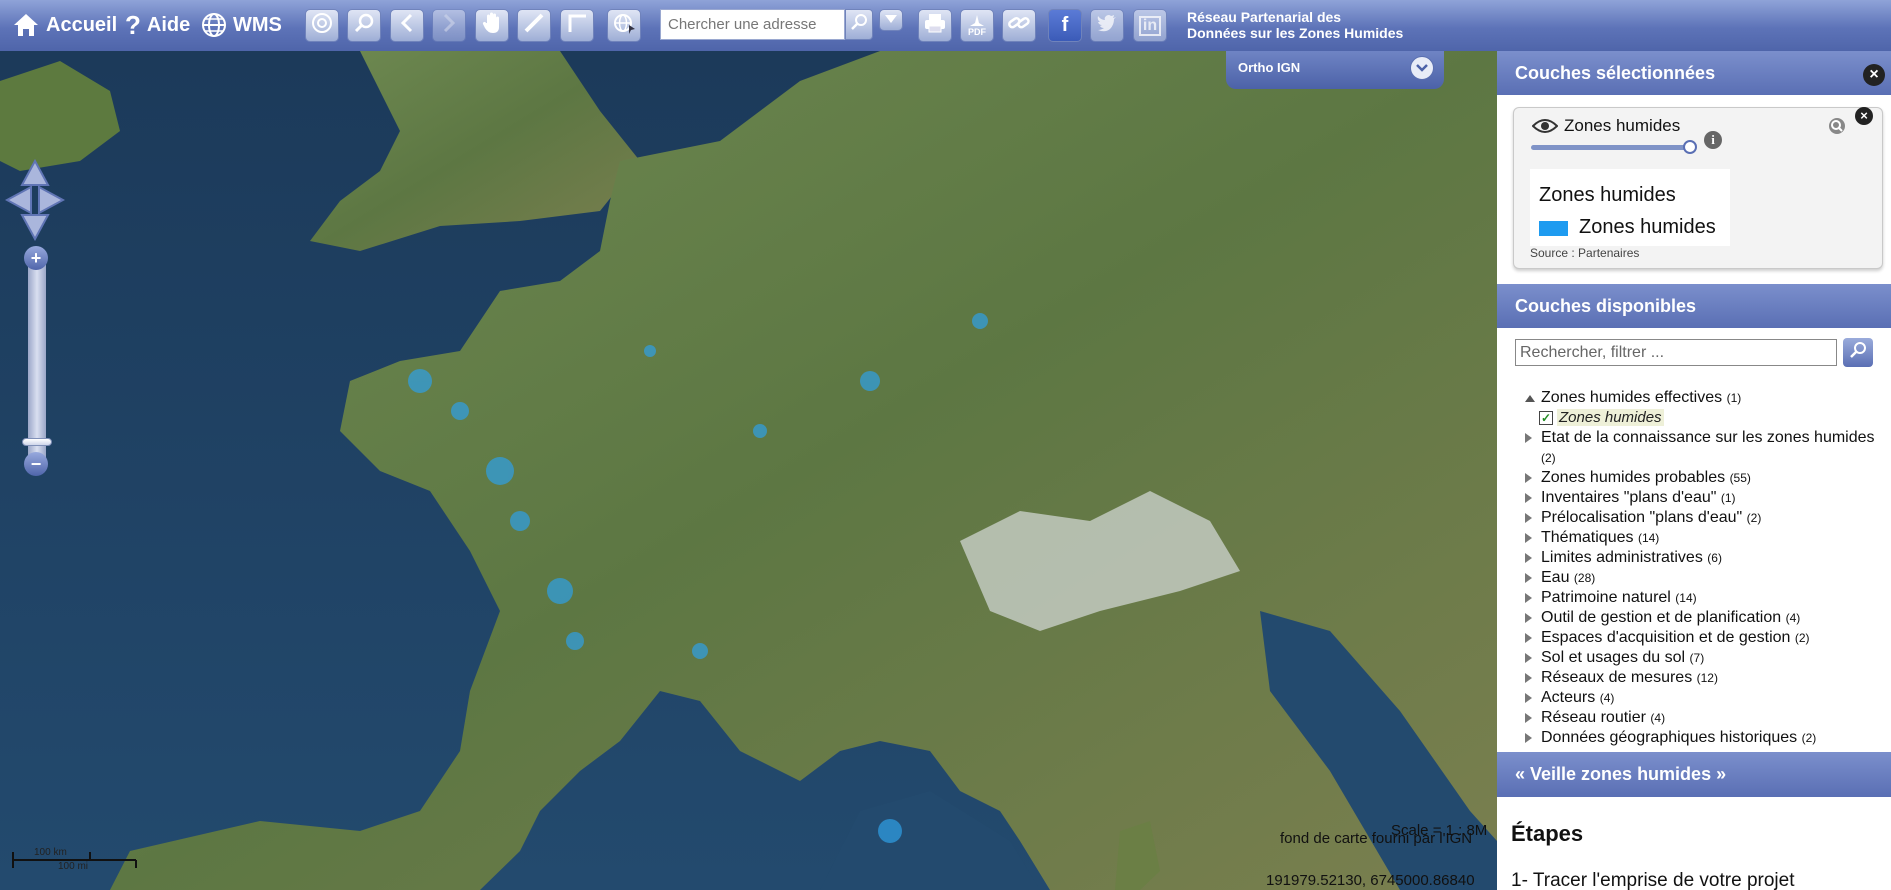  What do you see at coordinates (1713, 140) in the screenshot?
I see `info-icon: i` at bounding box center [1713, 140].